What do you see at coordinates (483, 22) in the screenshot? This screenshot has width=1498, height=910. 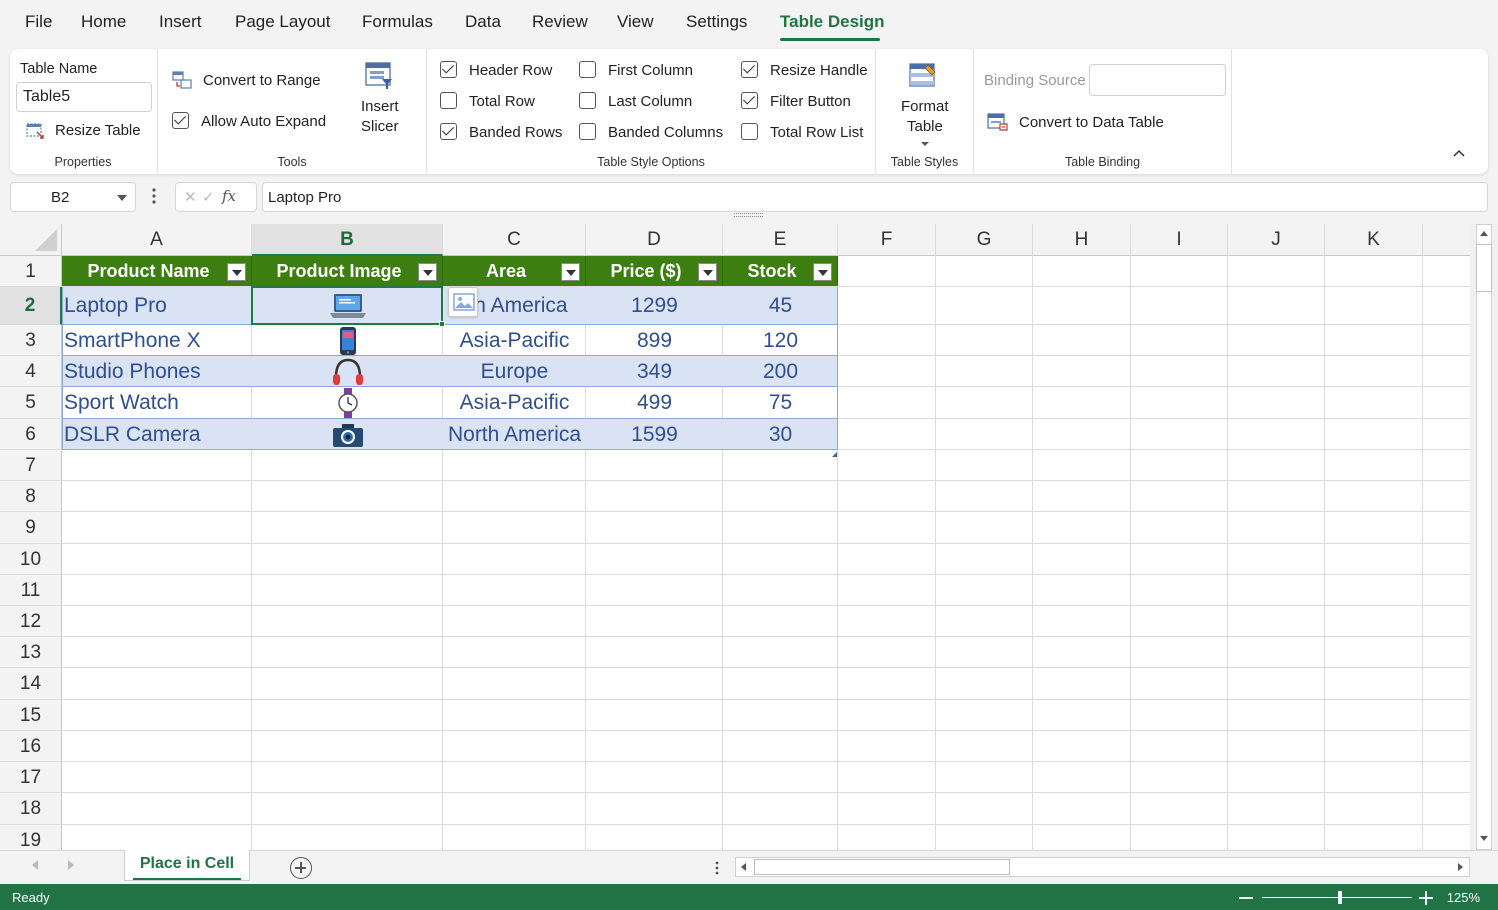 I see `tab-data: Data` at bounding box center [483, 22].